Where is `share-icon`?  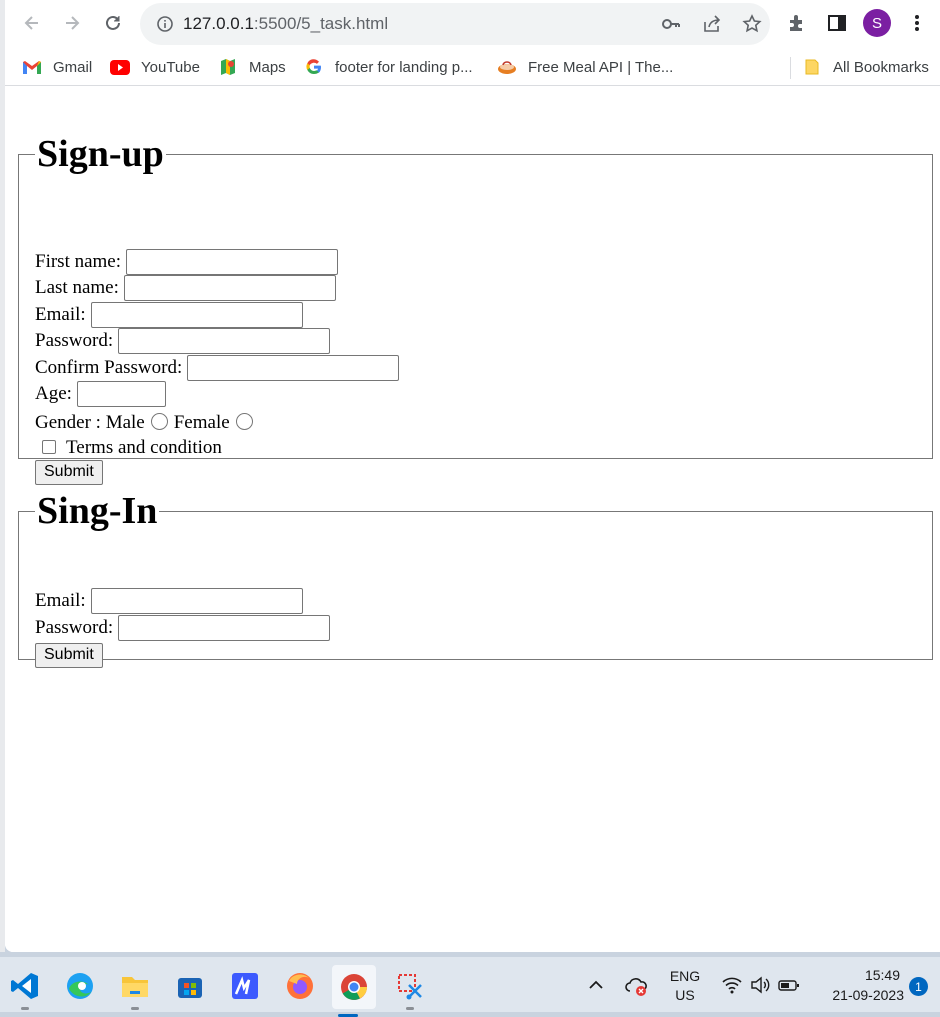
share-icon is located at coordinates (712, 24).